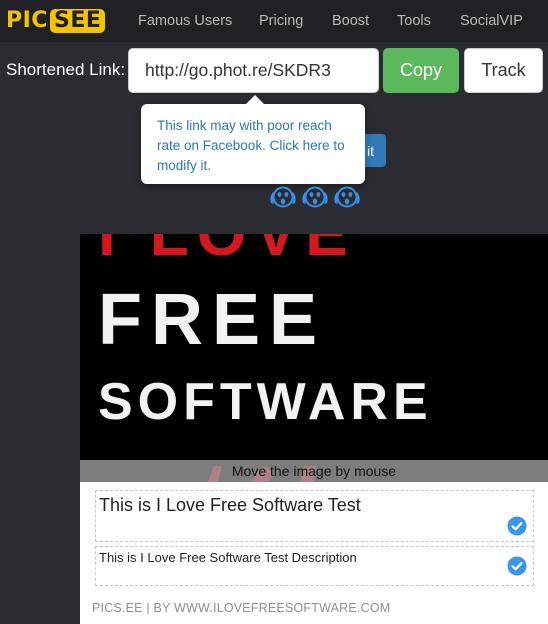 The height and width of the screenshot is (624, 548). Describe the element at coordinates (350, 21) in the screenshot. I see `nav-boost: Boost` at that location.